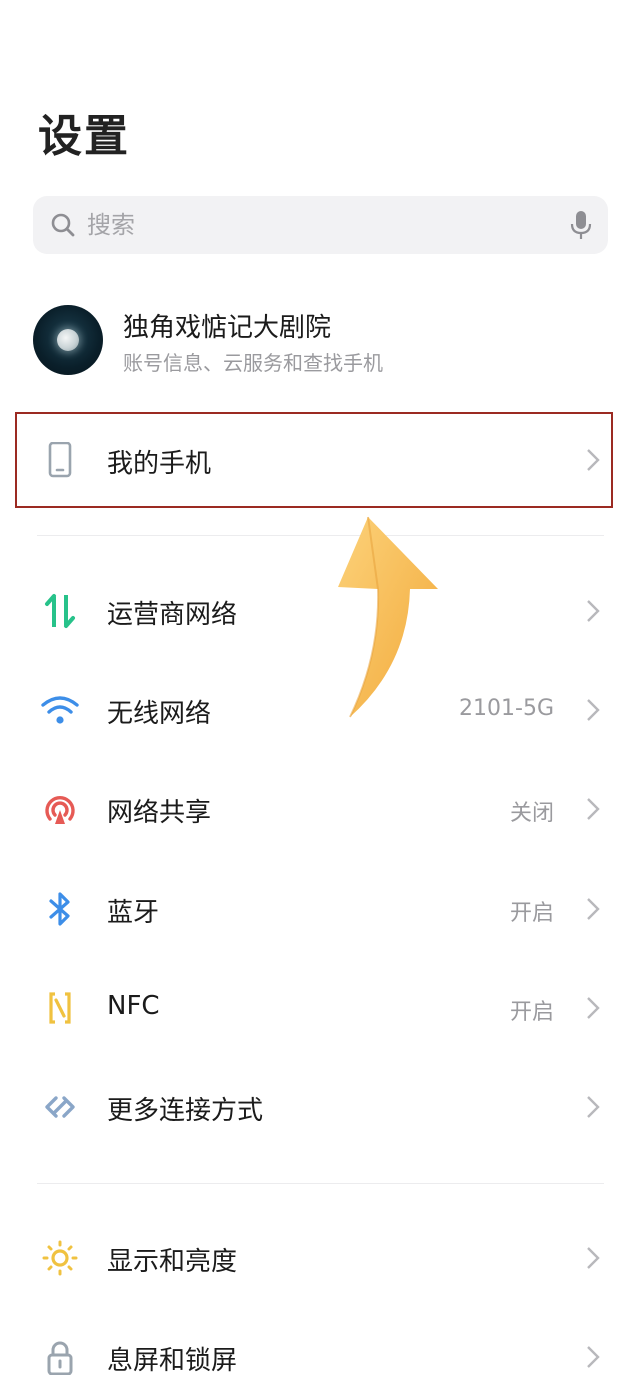 The image size is (640, 1392). What do you see at coordinates (253, 363) in the screenshot?
I see `account-subtitle: 账号信息、云服务和查找手机` at bounding box center [253, 363].